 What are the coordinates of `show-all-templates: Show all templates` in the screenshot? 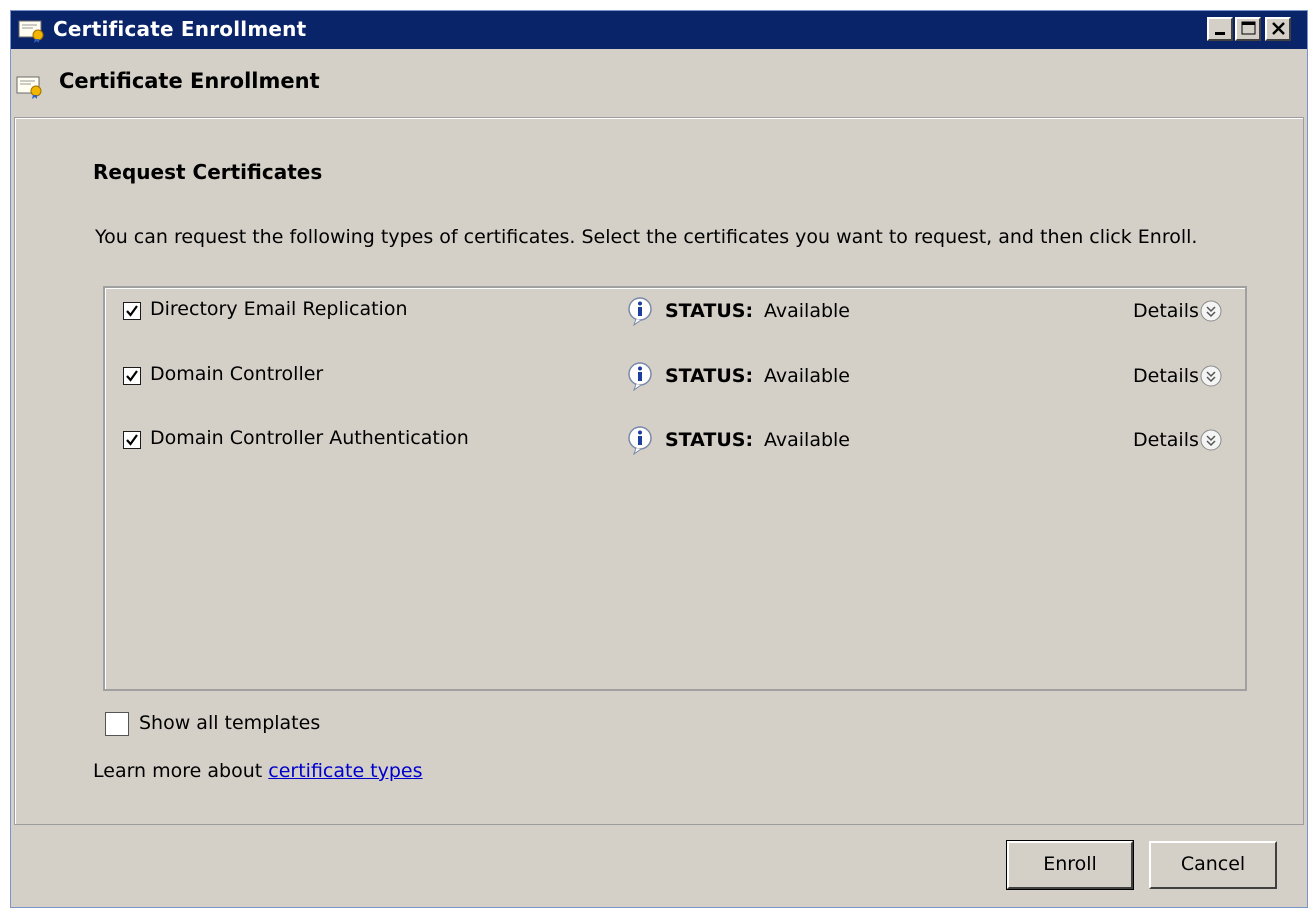 It's located at (255, 725).